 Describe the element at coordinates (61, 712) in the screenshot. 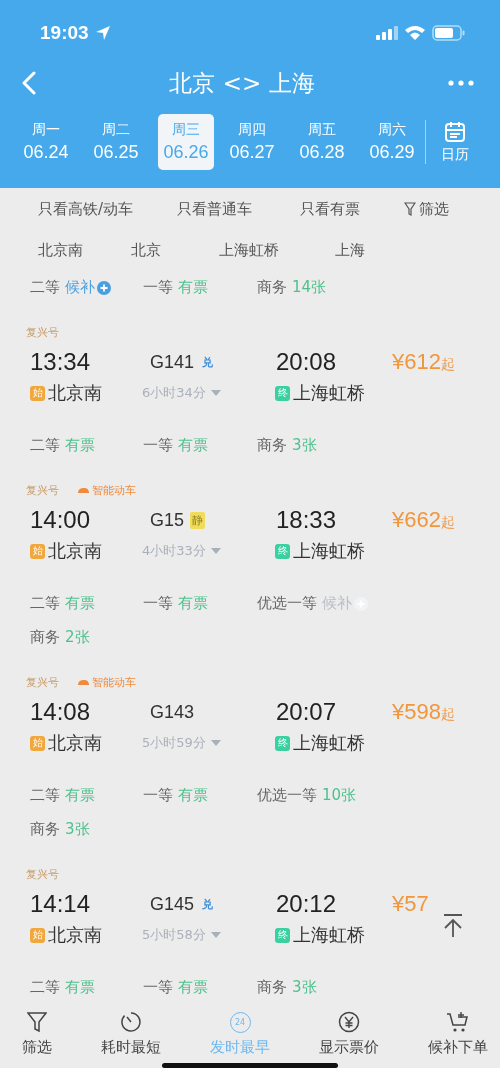

I see `departure-time: 14:08` at that location.